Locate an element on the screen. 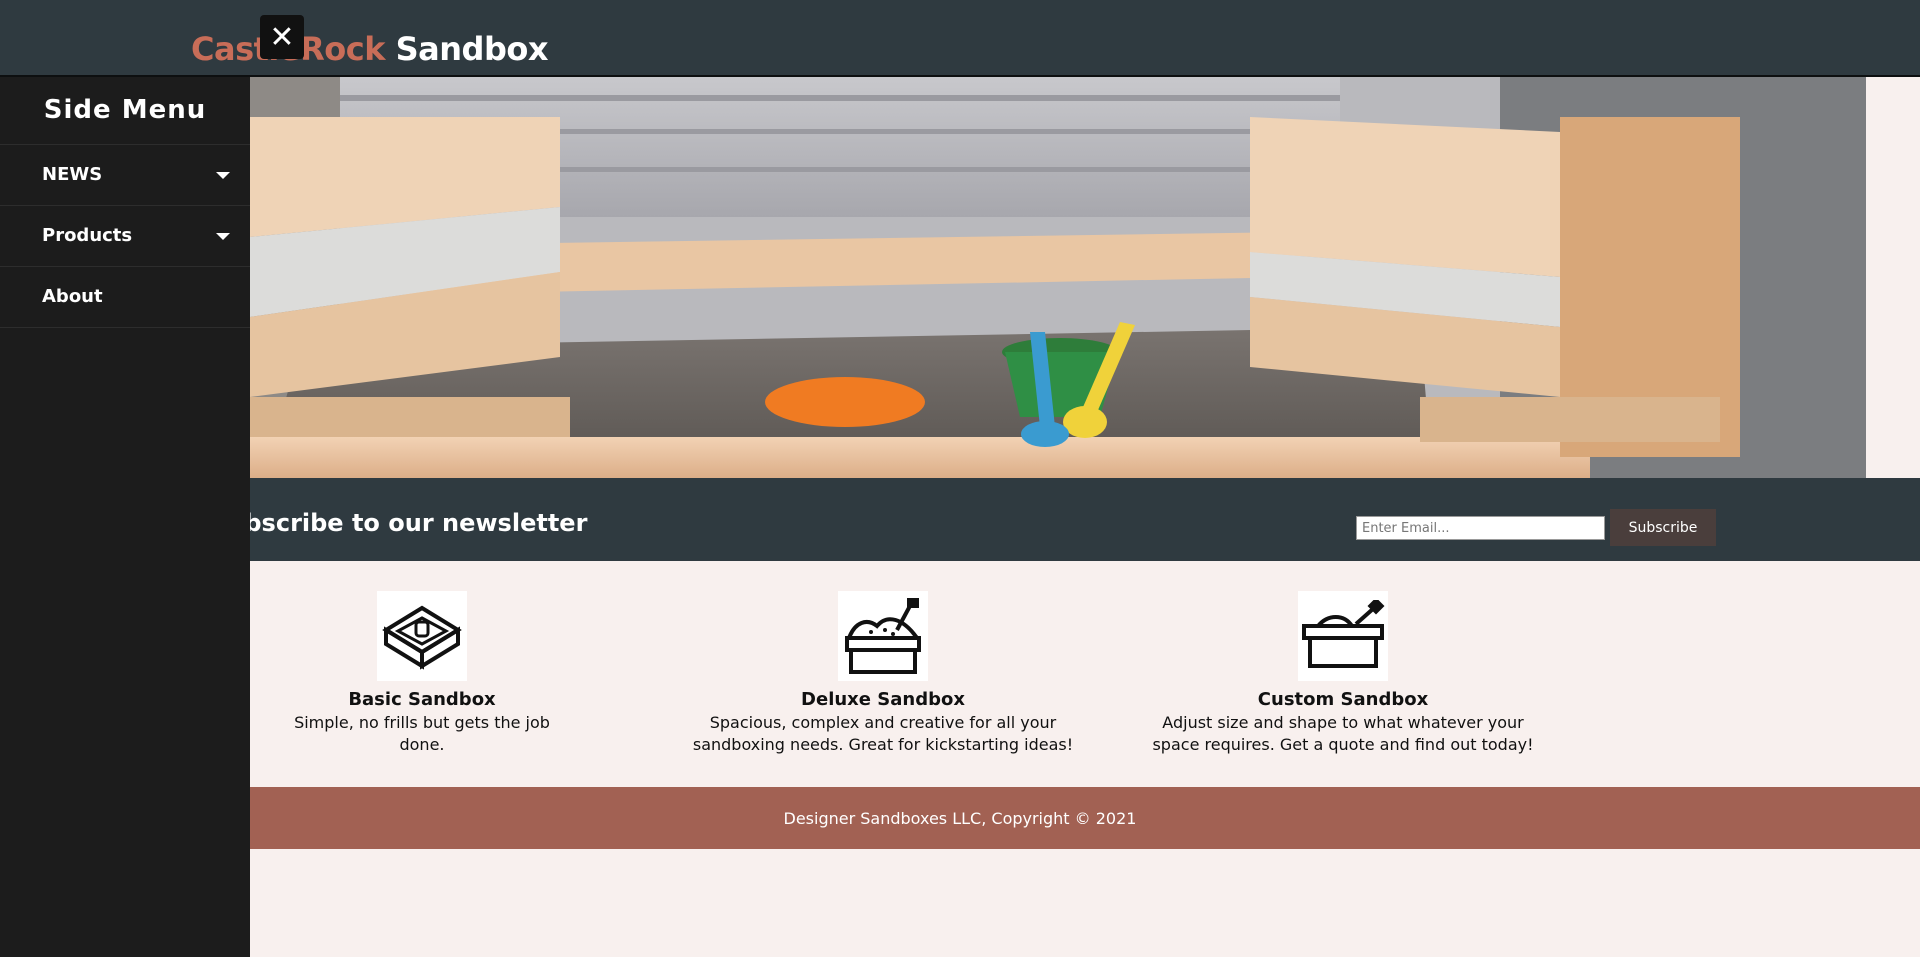  newsletter-title: Subscribe to our newsletter is located at coordinates (399, 523).